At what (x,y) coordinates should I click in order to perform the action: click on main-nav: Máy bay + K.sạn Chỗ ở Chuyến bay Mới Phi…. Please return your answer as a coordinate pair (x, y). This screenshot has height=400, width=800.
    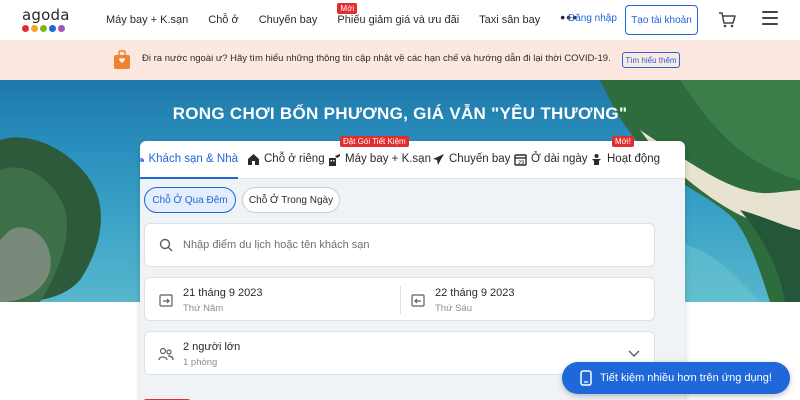
    Looking at the image, I should click on (342, 20).